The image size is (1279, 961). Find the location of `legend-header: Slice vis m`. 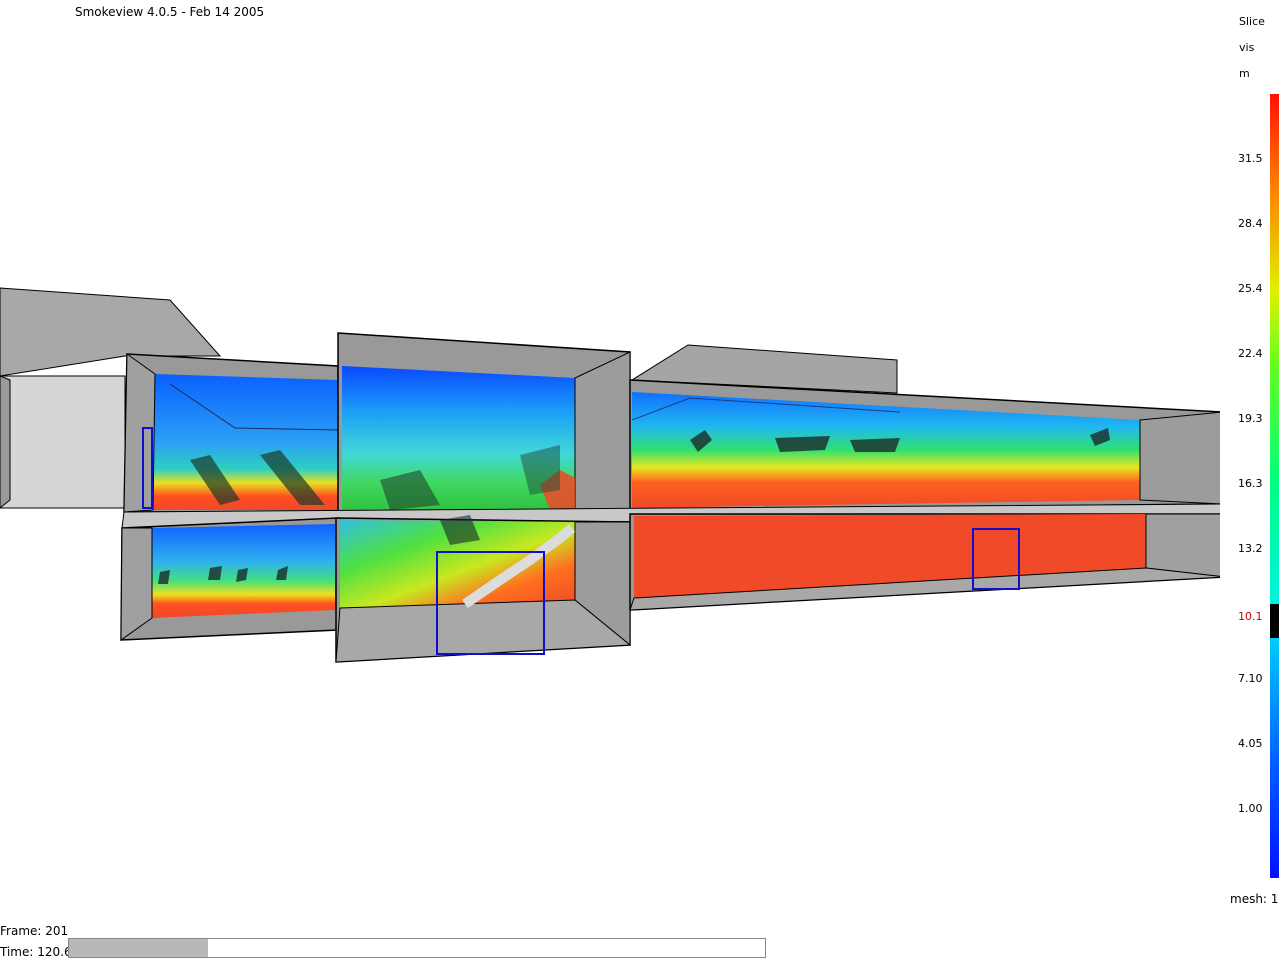

legend-header: Slice vis m is located at coordinates (1252, 48).